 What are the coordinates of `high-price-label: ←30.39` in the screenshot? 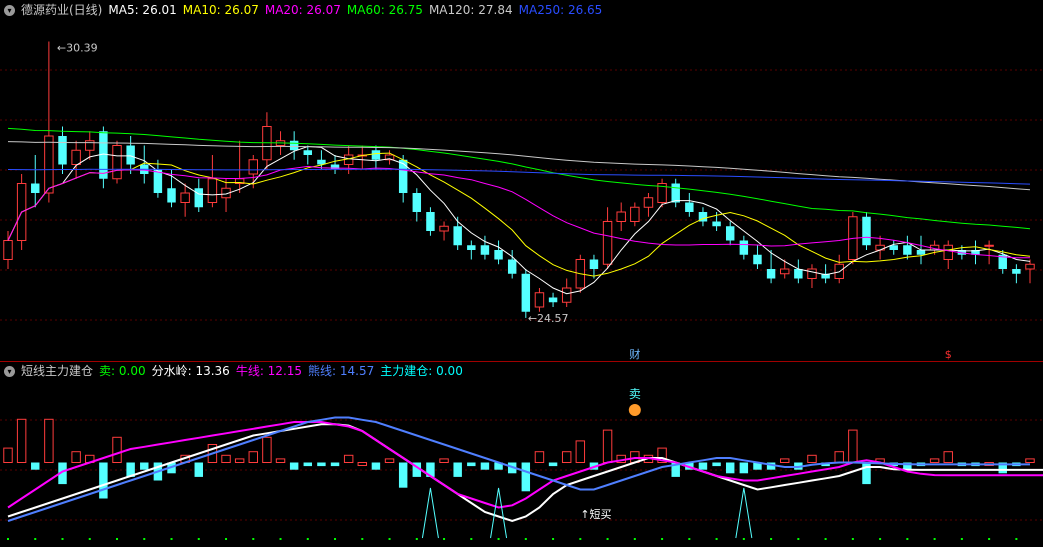 It's located at (77, 47).